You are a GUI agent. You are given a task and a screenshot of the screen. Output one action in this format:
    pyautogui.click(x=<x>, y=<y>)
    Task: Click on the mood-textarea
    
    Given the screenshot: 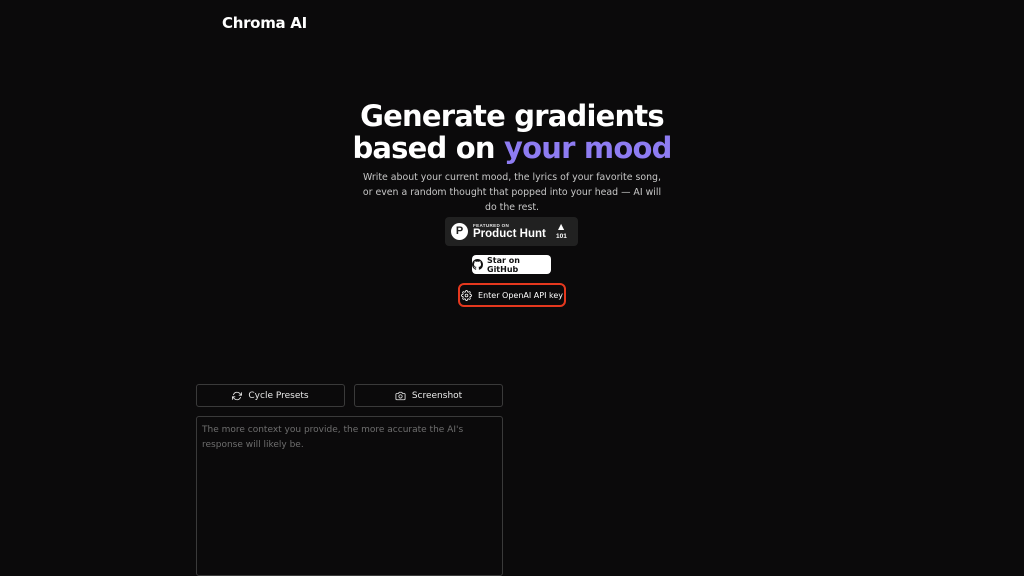 What is the action you would take?
    pyautogui.click(x=349, y=496)
    